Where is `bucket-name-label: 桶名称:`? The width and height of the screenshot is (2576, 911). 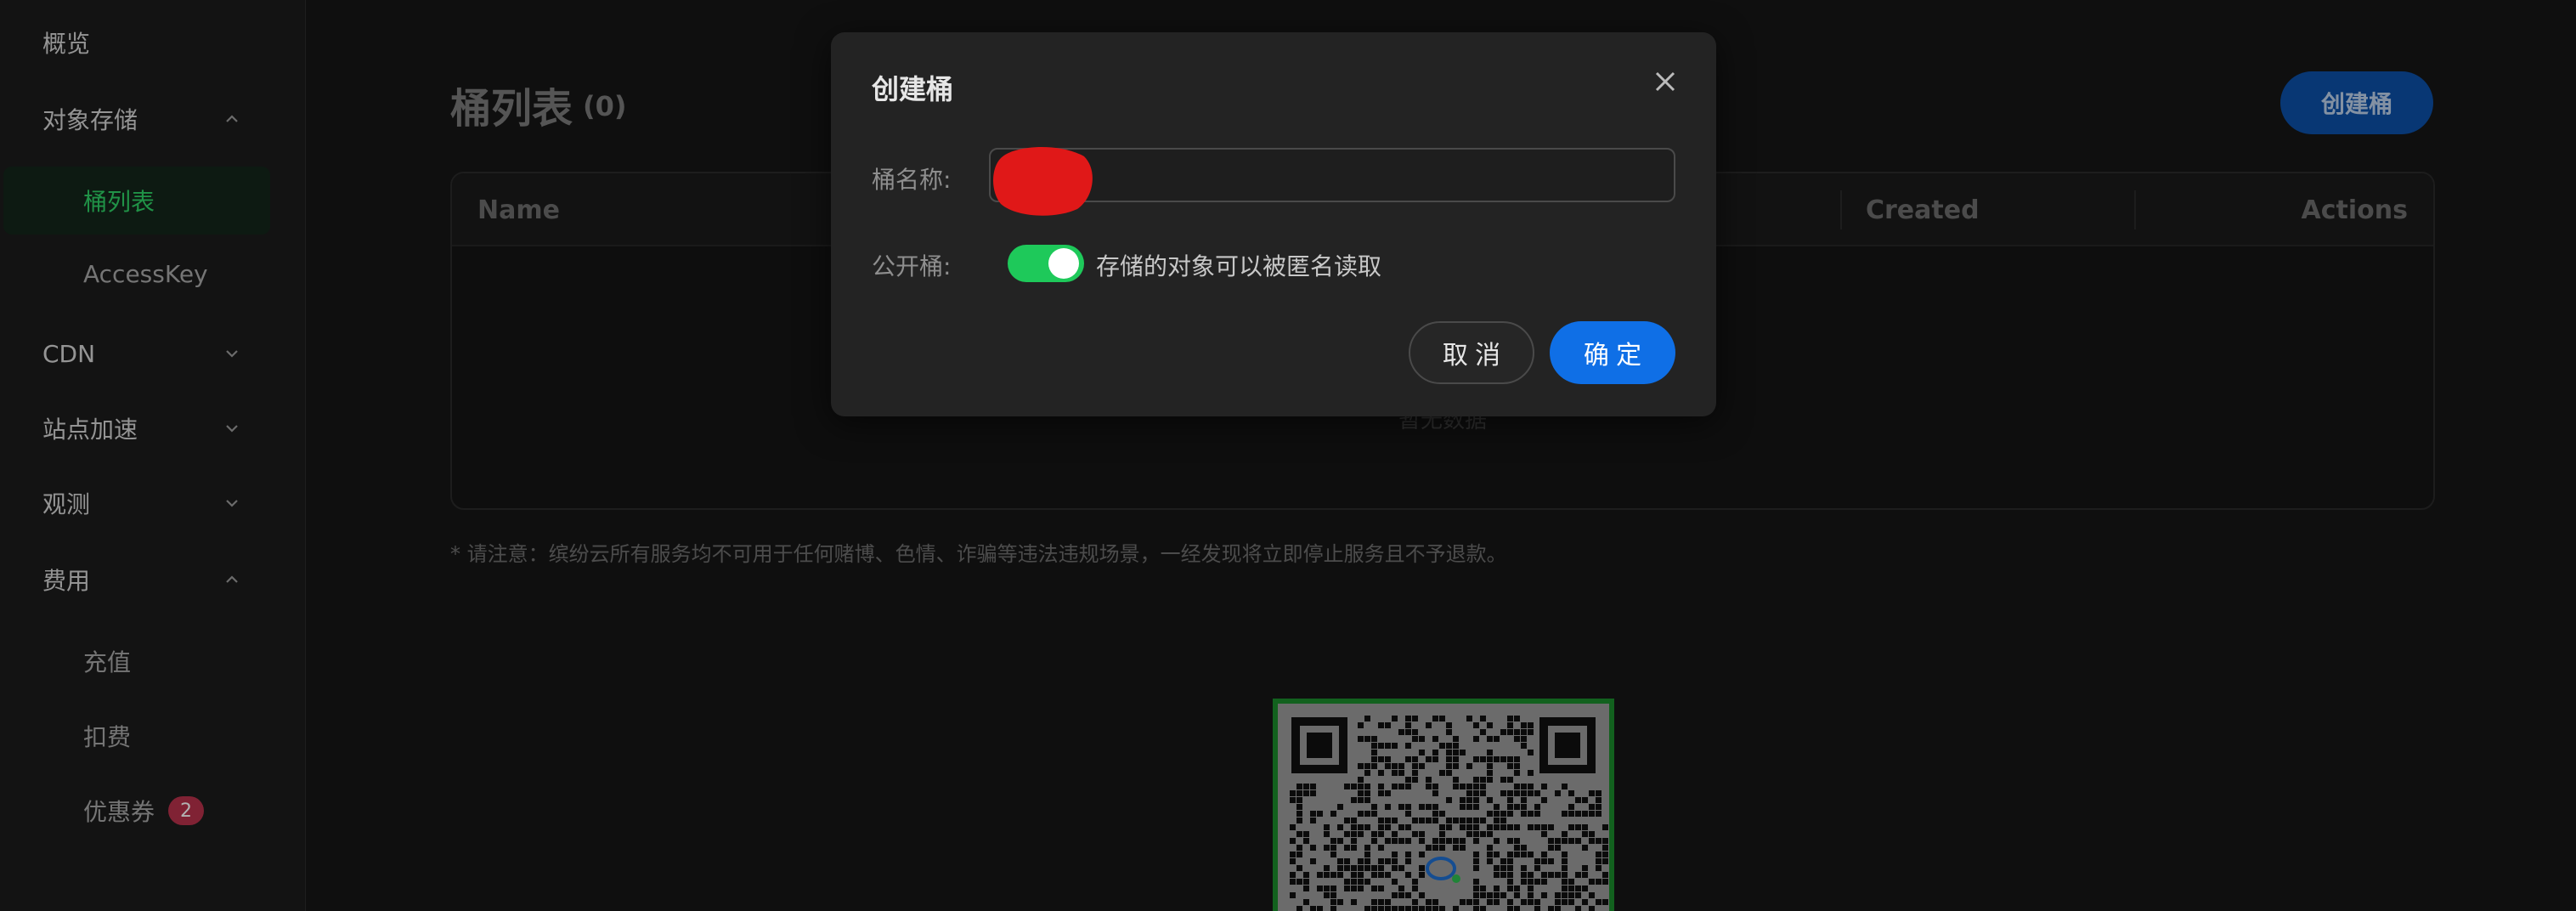
bucket-name-label: 桶名称: is located at coordinates (912, 180).